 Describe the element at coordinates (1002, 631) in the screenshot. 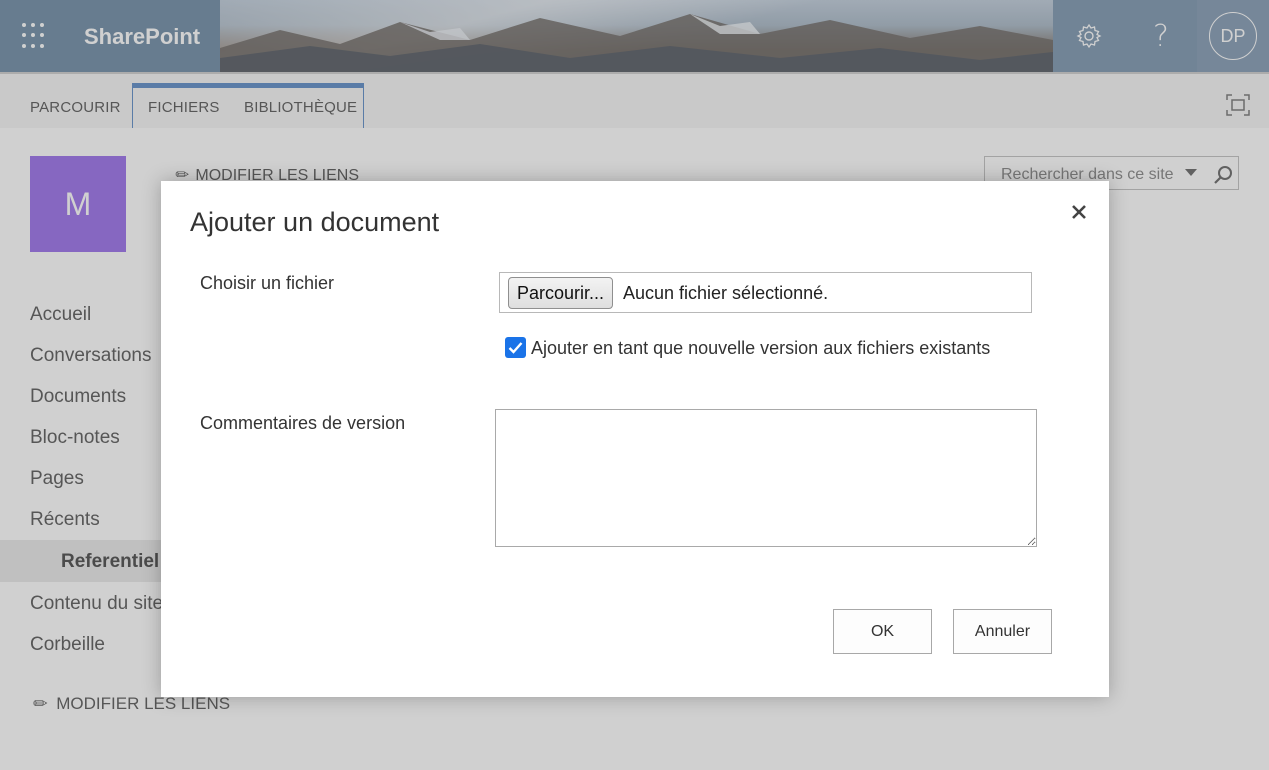

I see `cancel-button: Annuler` at that location.